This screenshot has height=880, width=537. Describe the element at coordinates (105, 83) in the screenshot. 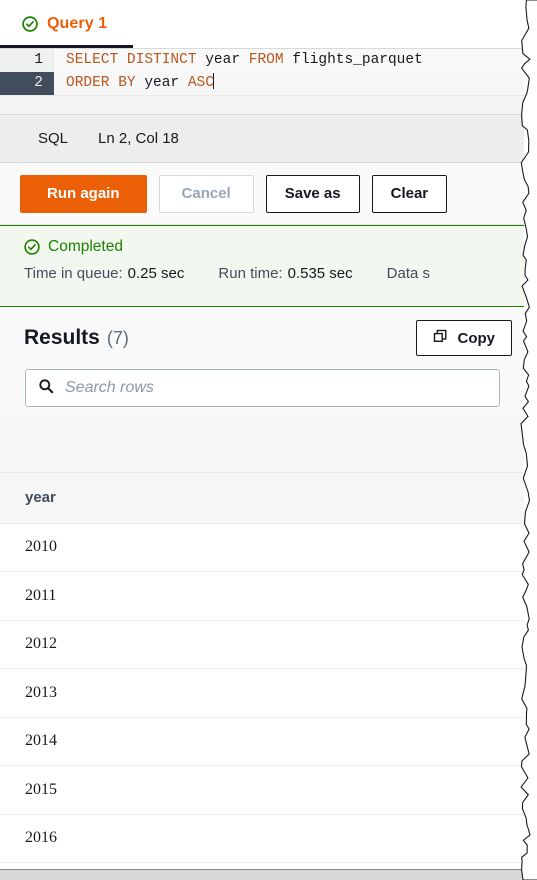

I see `sql-keyword: ORDER BY` at that location.